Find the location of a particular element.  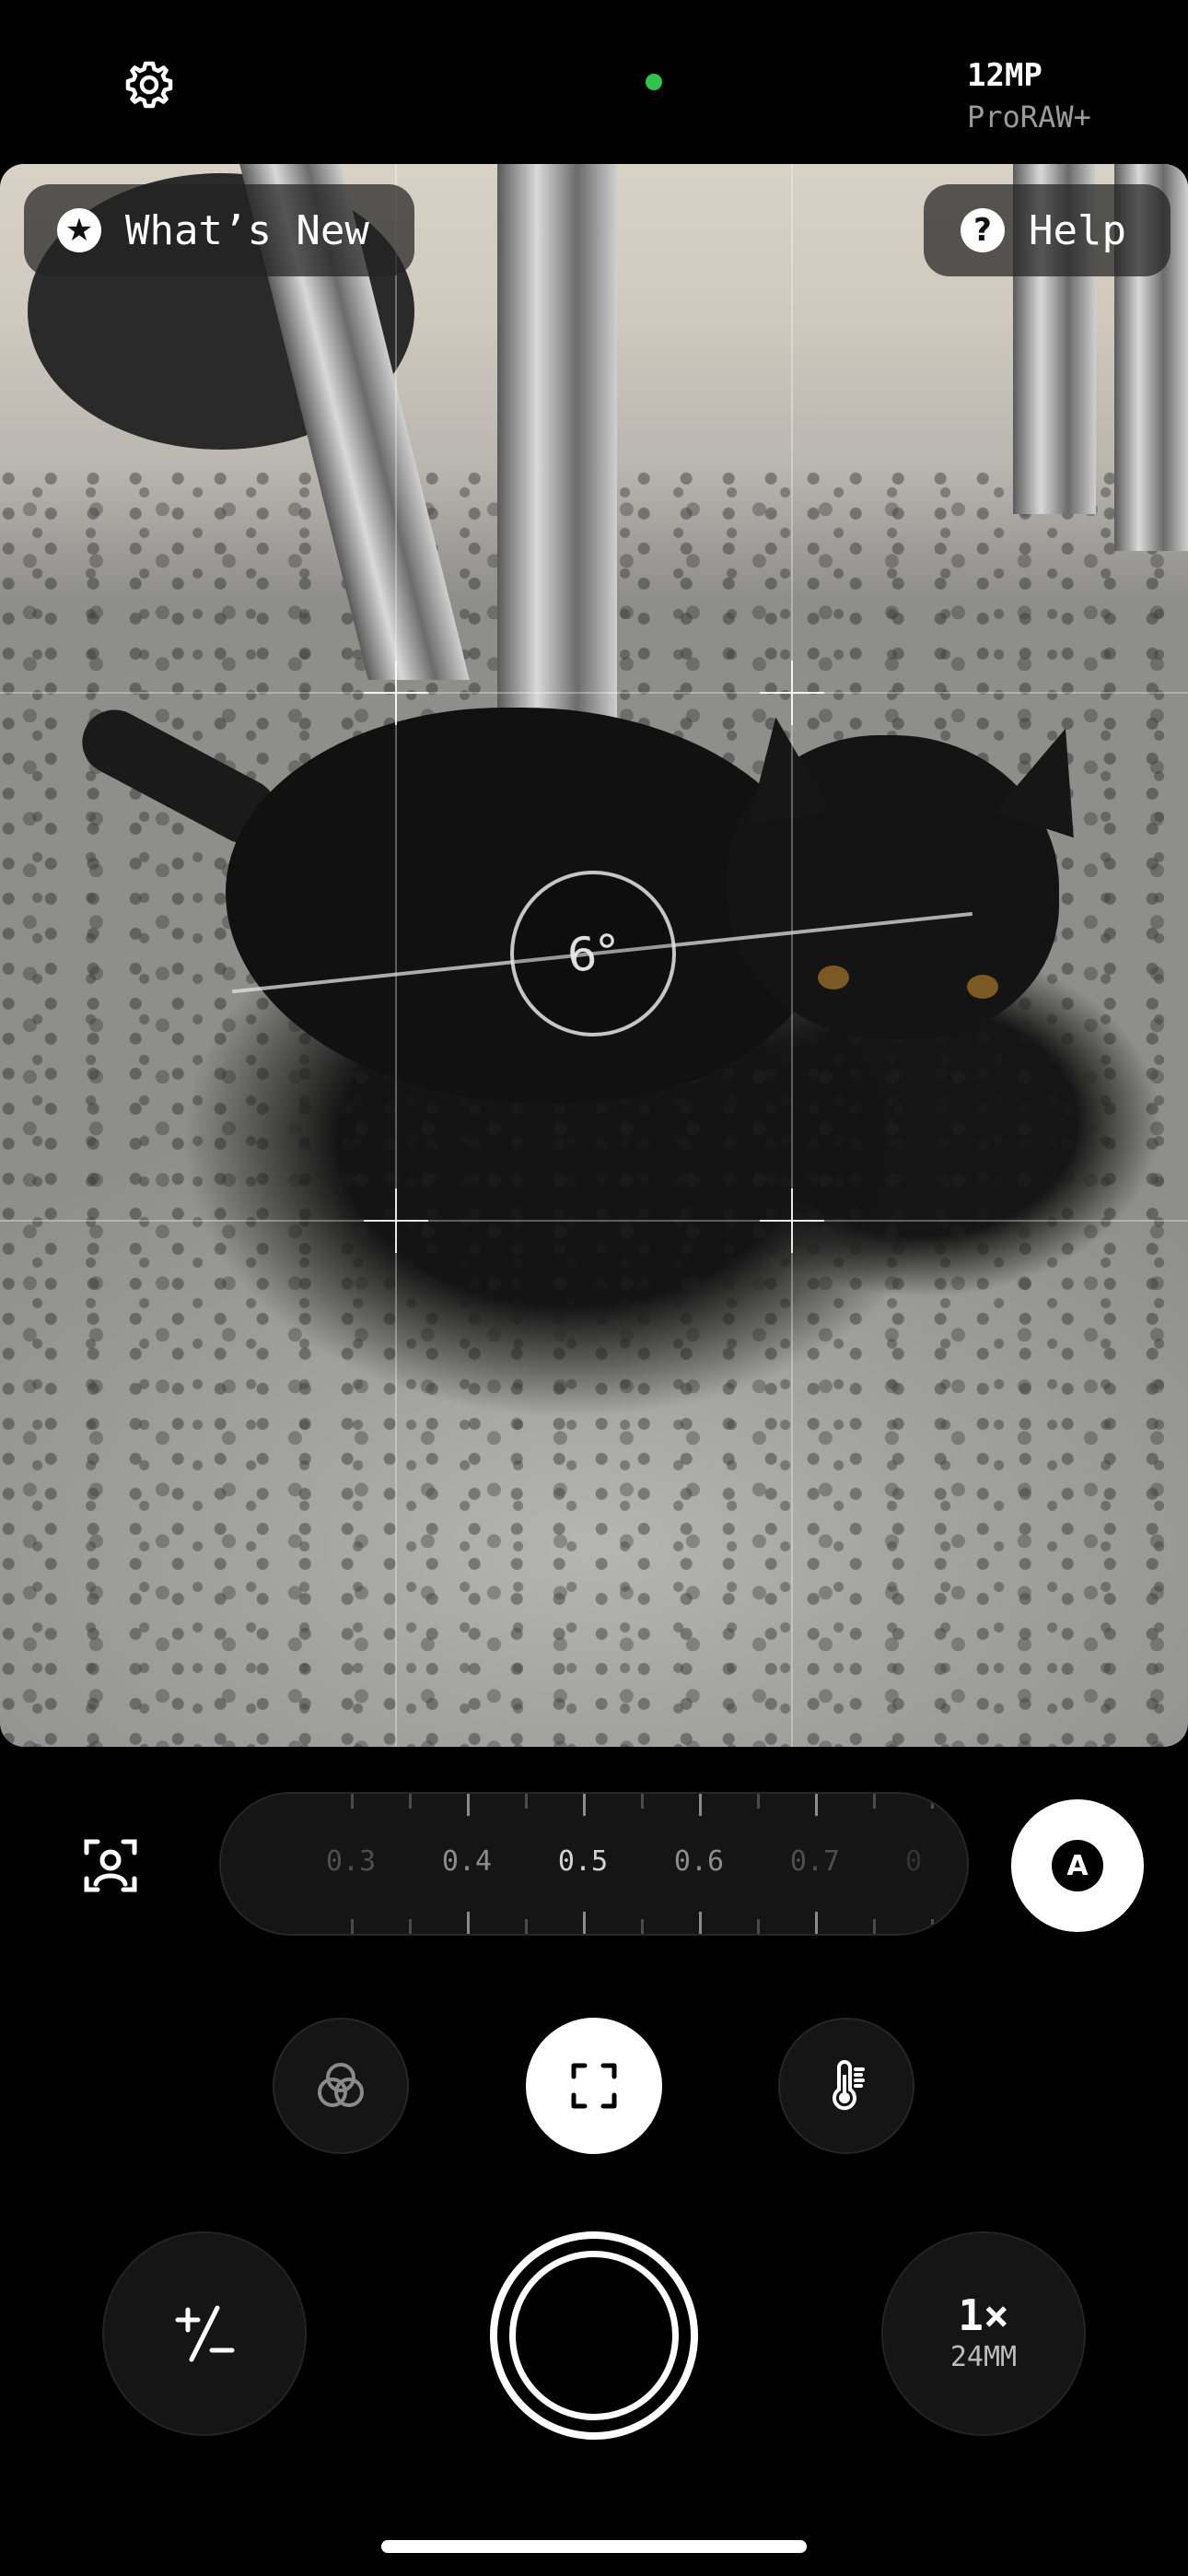

focus-scale-label: 0 is located at coordinates (913, 1861).